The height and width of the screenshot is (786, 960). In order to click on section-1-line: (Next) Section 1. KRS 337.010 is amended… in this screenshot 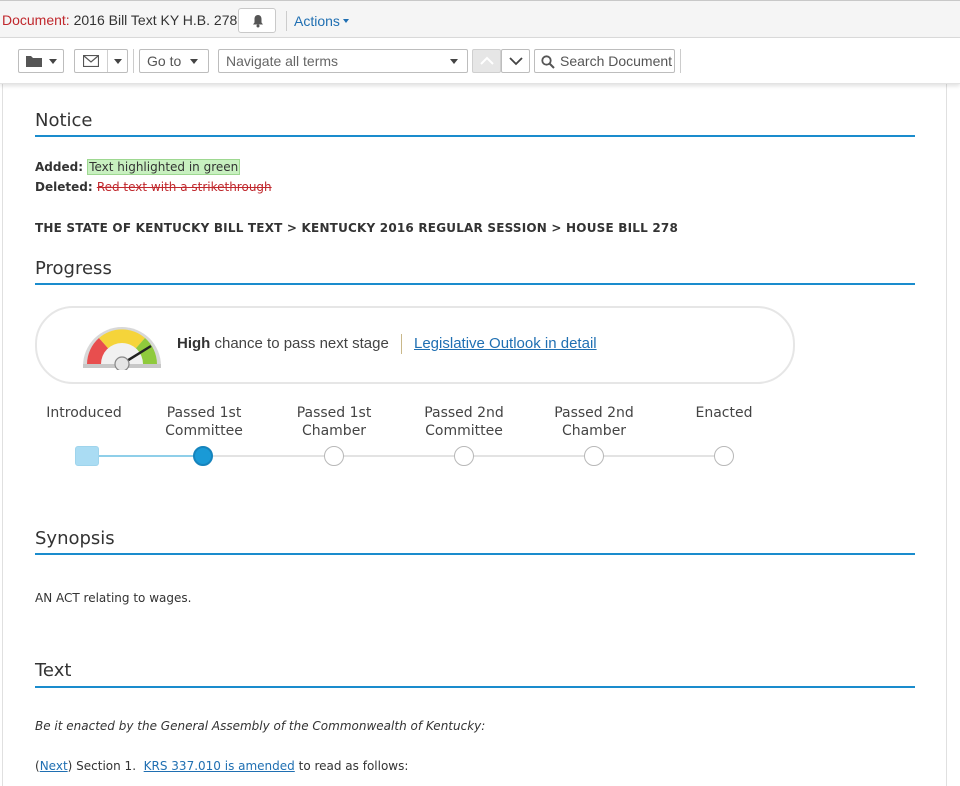, I will do `click(222, 766)`.